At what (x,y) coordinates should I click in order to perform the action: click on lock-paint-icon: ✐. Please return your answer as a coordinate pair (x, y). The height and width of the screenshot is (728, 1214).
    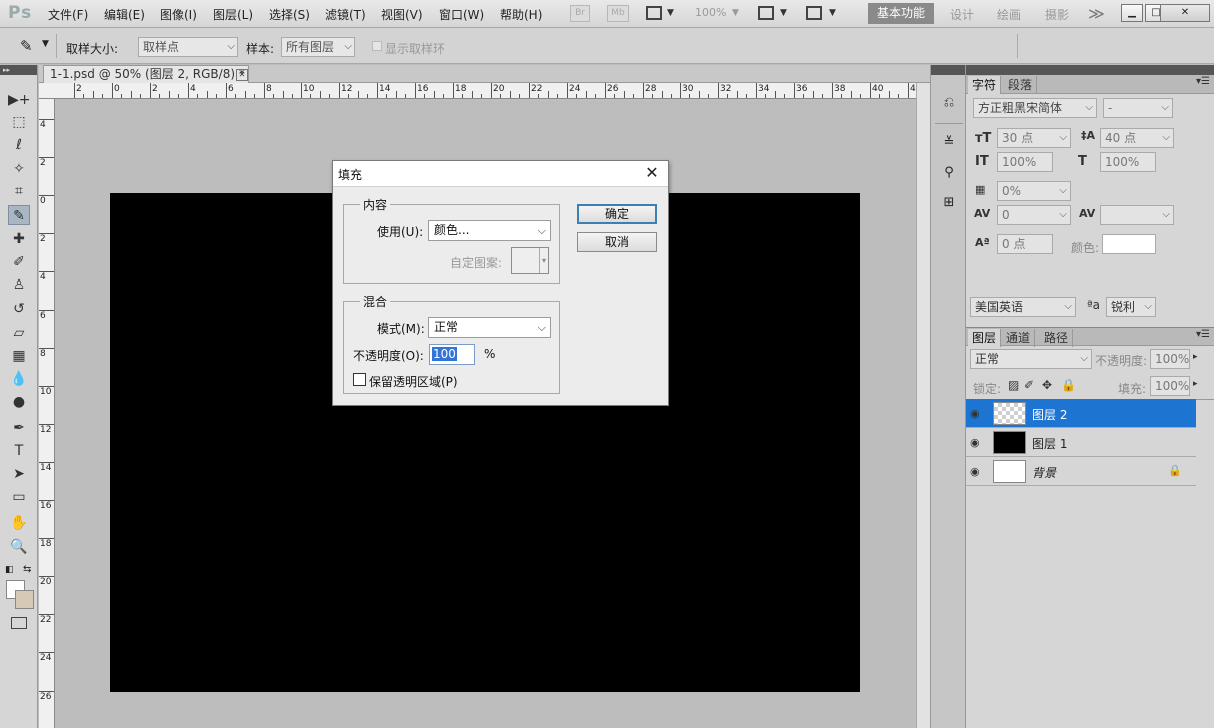
    Looking at the image, I should click on (1029, 385).